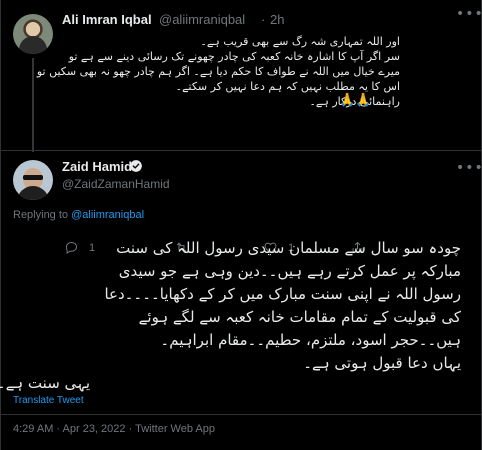  What do you see at coordinates (136, 166) in the screenshot?
I see `verified-badge-icon` at bounding box center [136, 166].